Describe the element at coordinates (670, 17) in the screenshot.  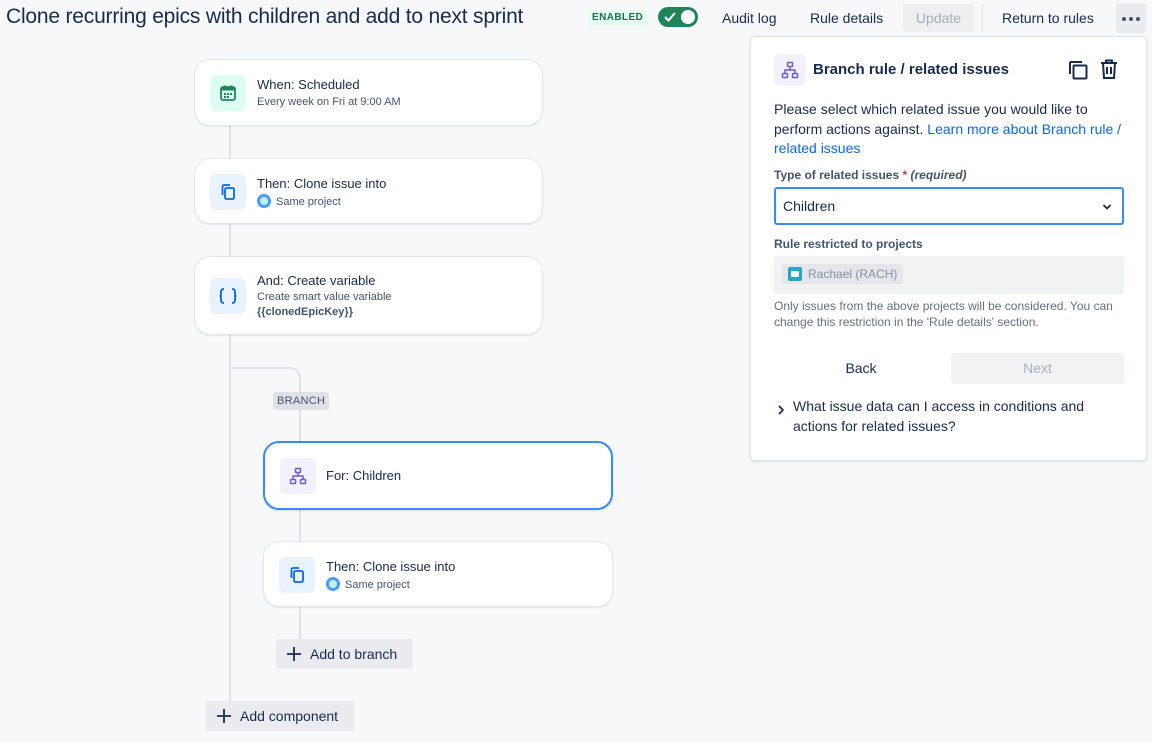
I see `check-icon` at that location.